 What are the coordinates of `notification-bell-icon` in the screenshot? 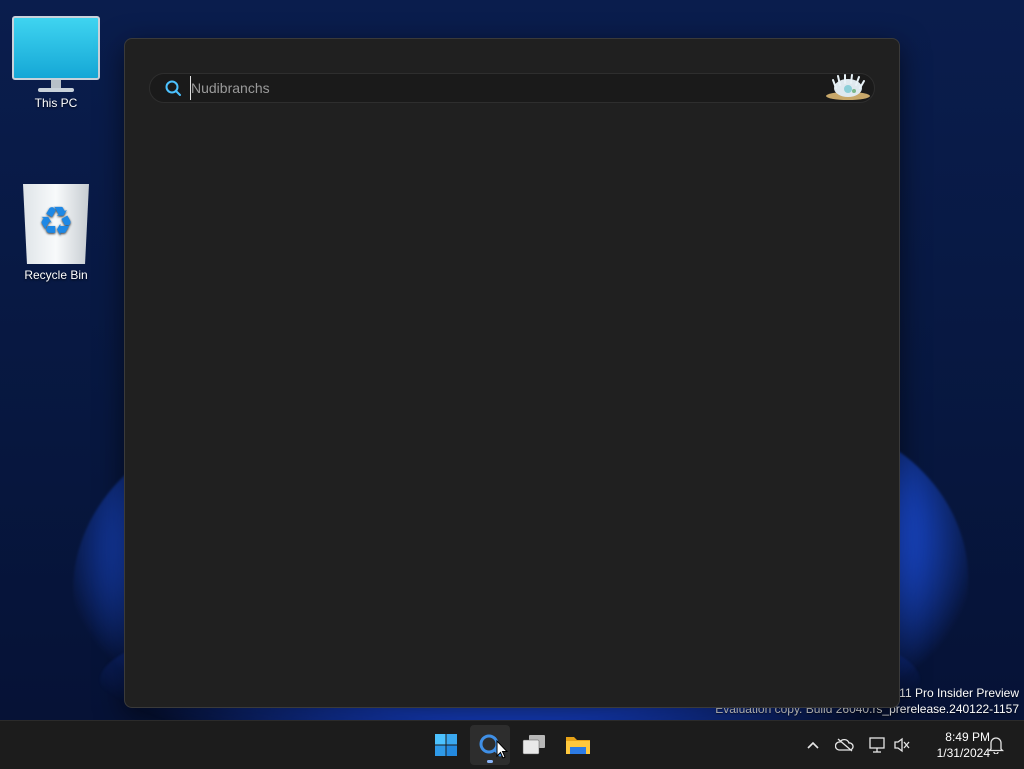 It's located at (996, 745).